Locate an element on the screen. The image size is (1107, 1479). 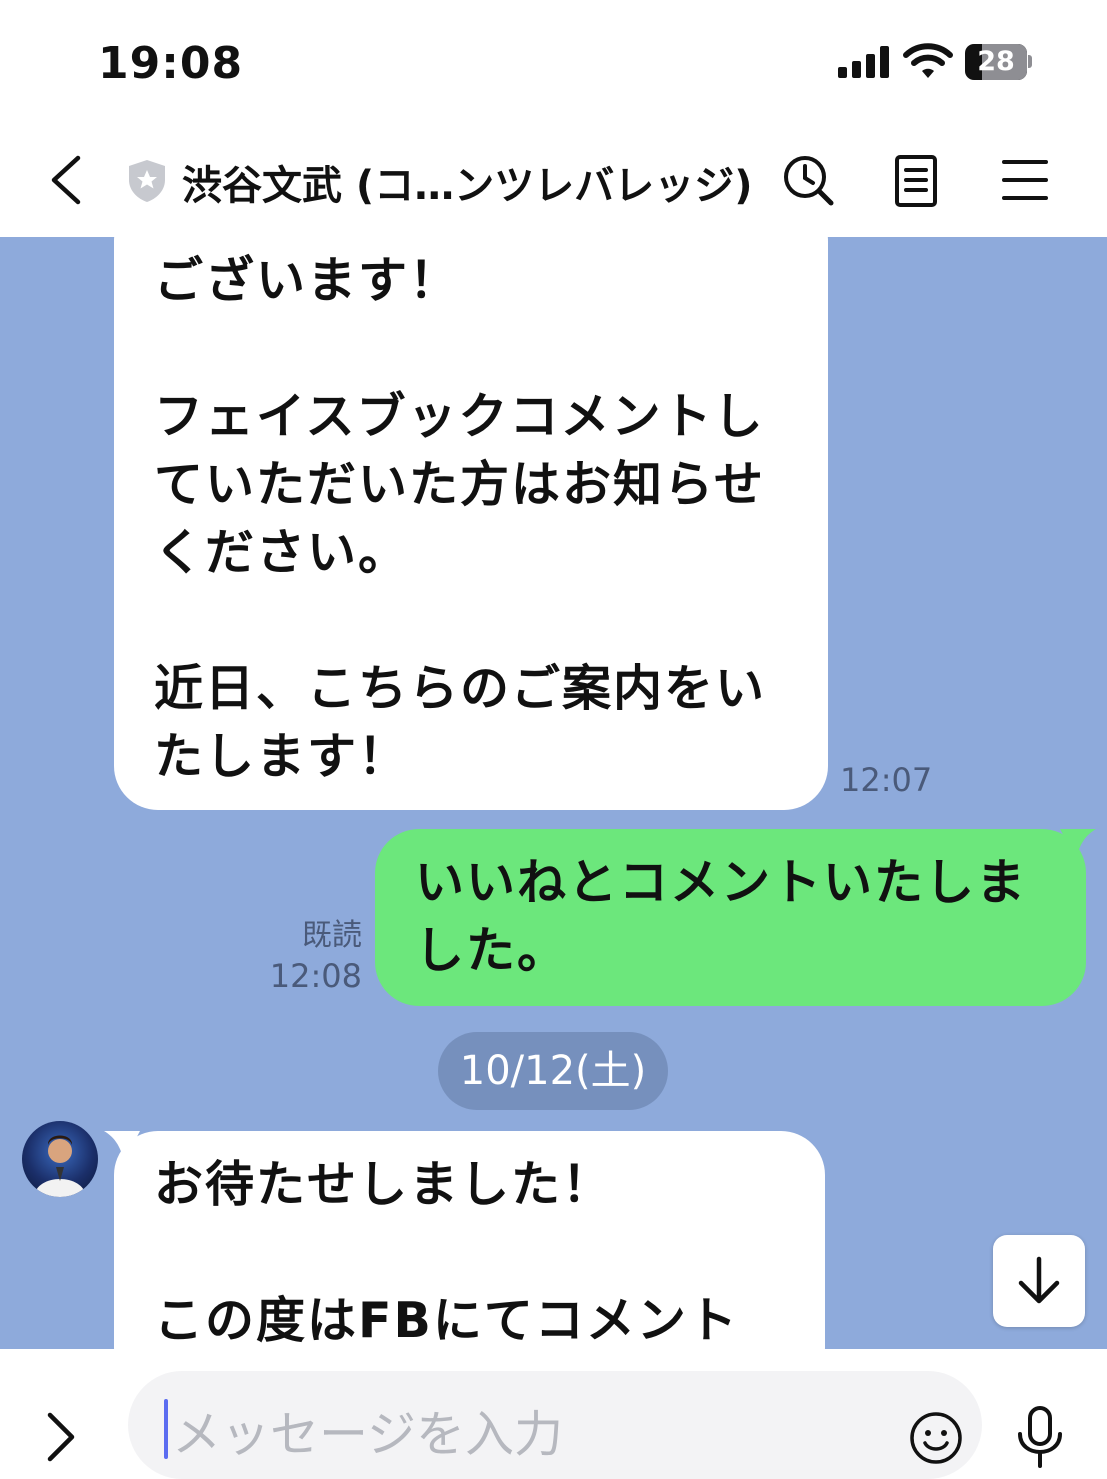
message-text: お待たせしました！ この度はFBにてコメント is located at coordinates (446, 1252).